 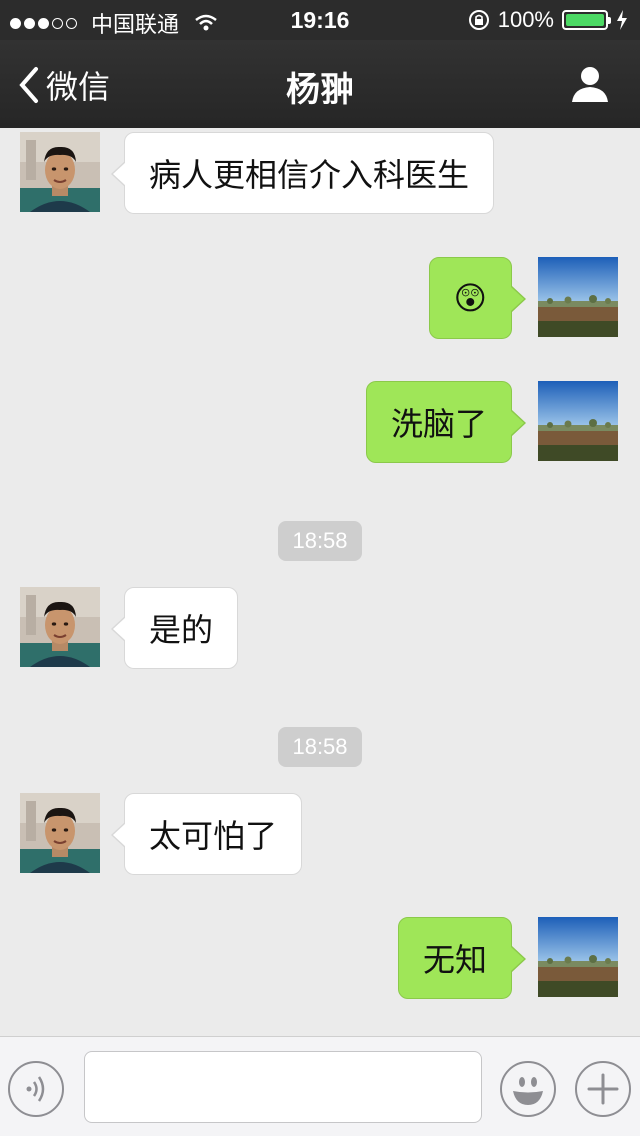 What do you see at coordinates (181, 630) in the screenshot?
I see `message-text: 是的` at bounding box center [181, 630].